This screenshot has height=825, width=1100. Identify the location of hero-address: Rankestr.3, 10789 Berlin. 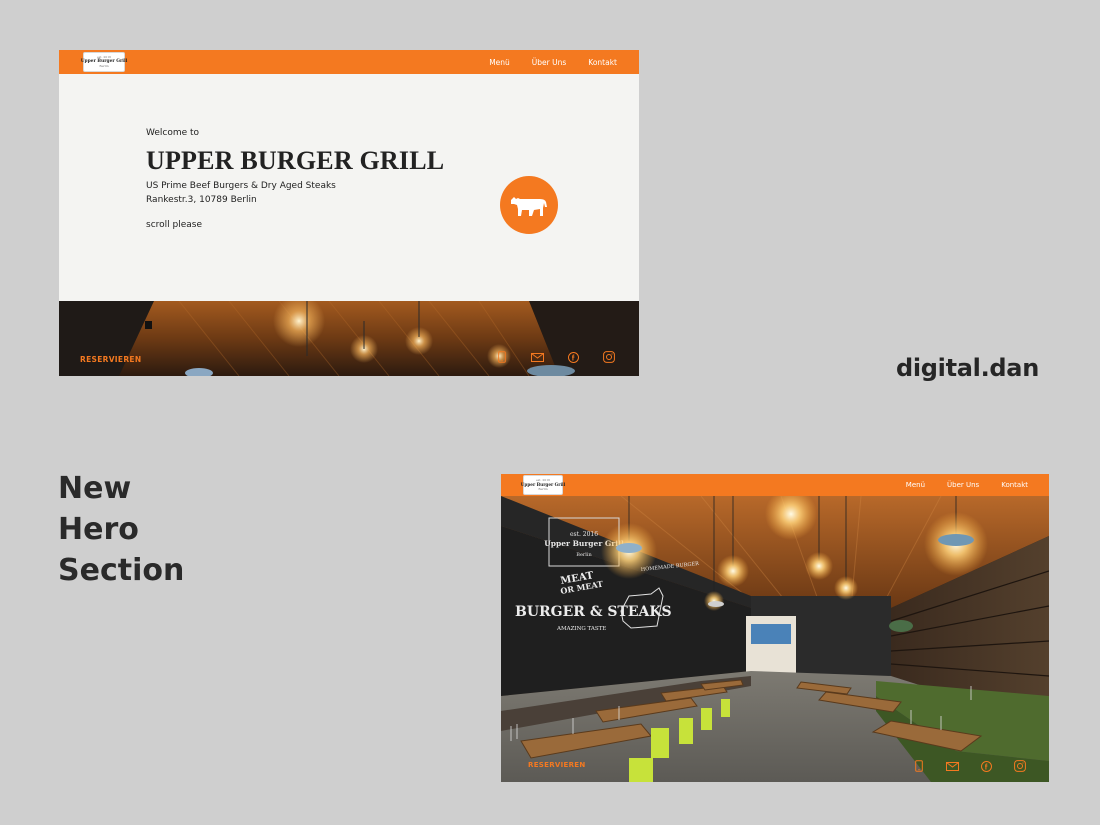
(201, 200).